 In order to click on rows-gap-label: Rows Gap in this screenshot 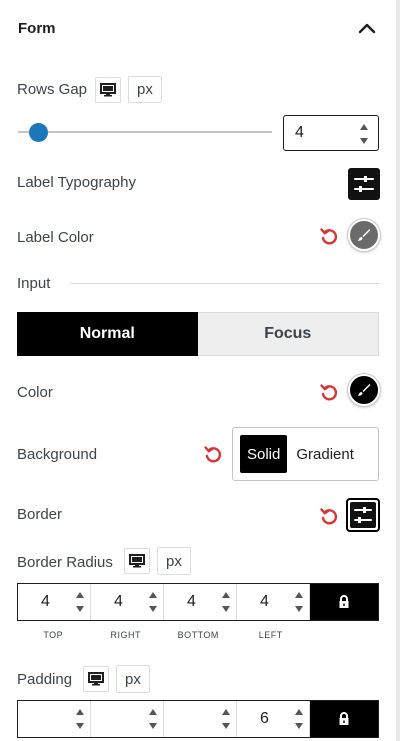, I will do `click(52, 89)`.